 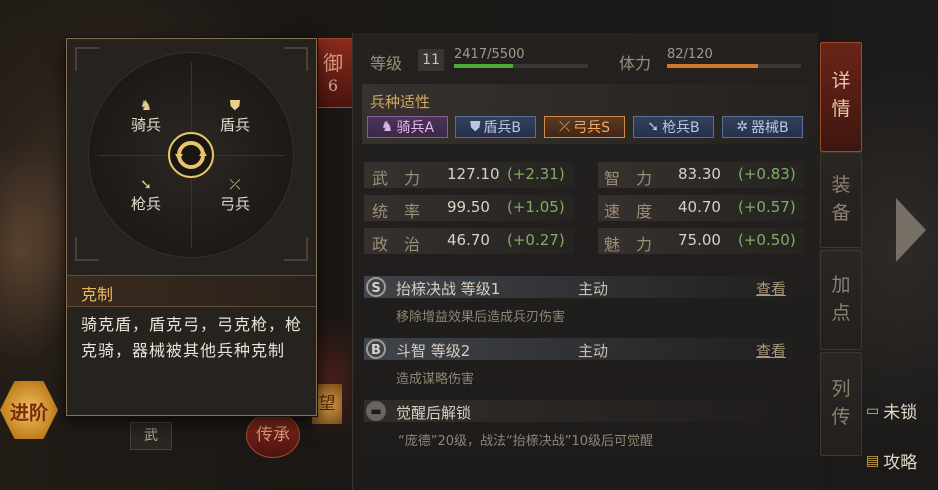 What do you see at coordinates (234, 125) in the screenshot?
I see `unit-shield-label: 盾兵` at bounding box center [234, 125].